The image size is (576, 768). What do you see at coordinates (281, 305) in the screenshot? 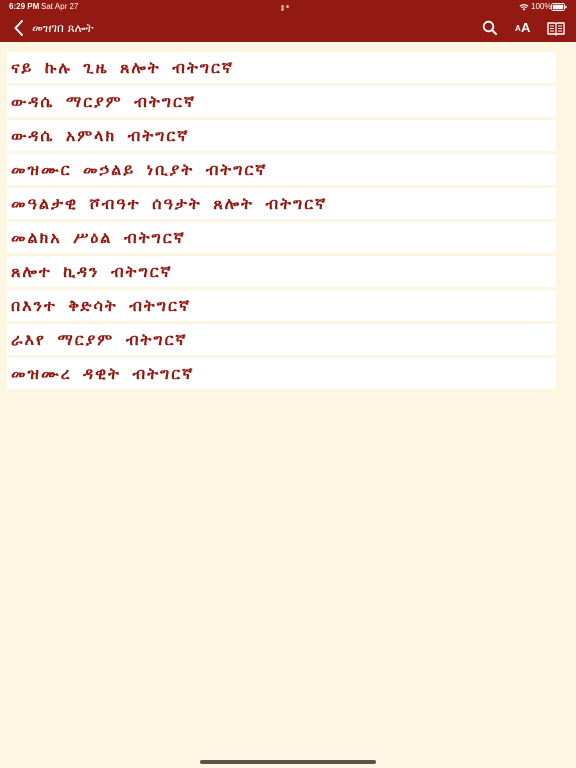
I see `prayer-item: በእንተ ቅድሳት ብትግርኛ` at bounding box center [281, 305].